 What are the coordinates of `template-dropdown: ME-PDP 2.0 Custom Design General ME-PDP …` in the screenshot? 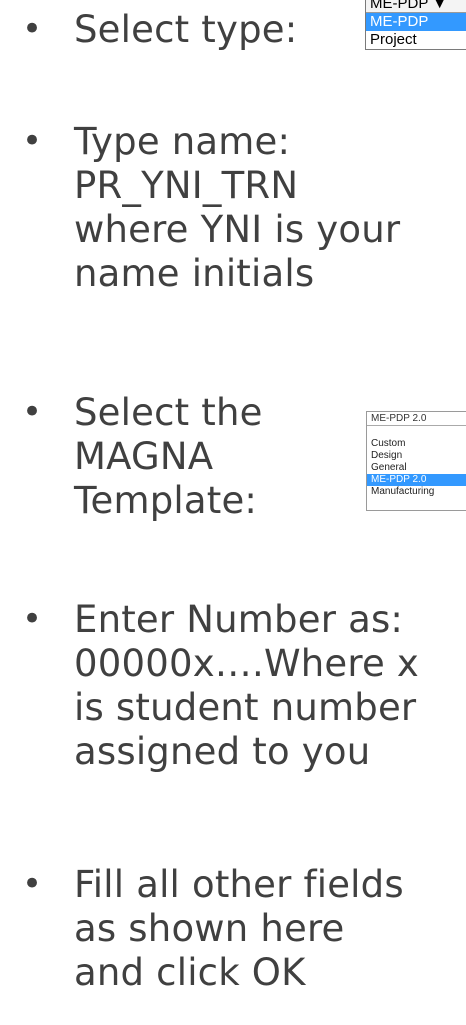 It's located at (416, 461).